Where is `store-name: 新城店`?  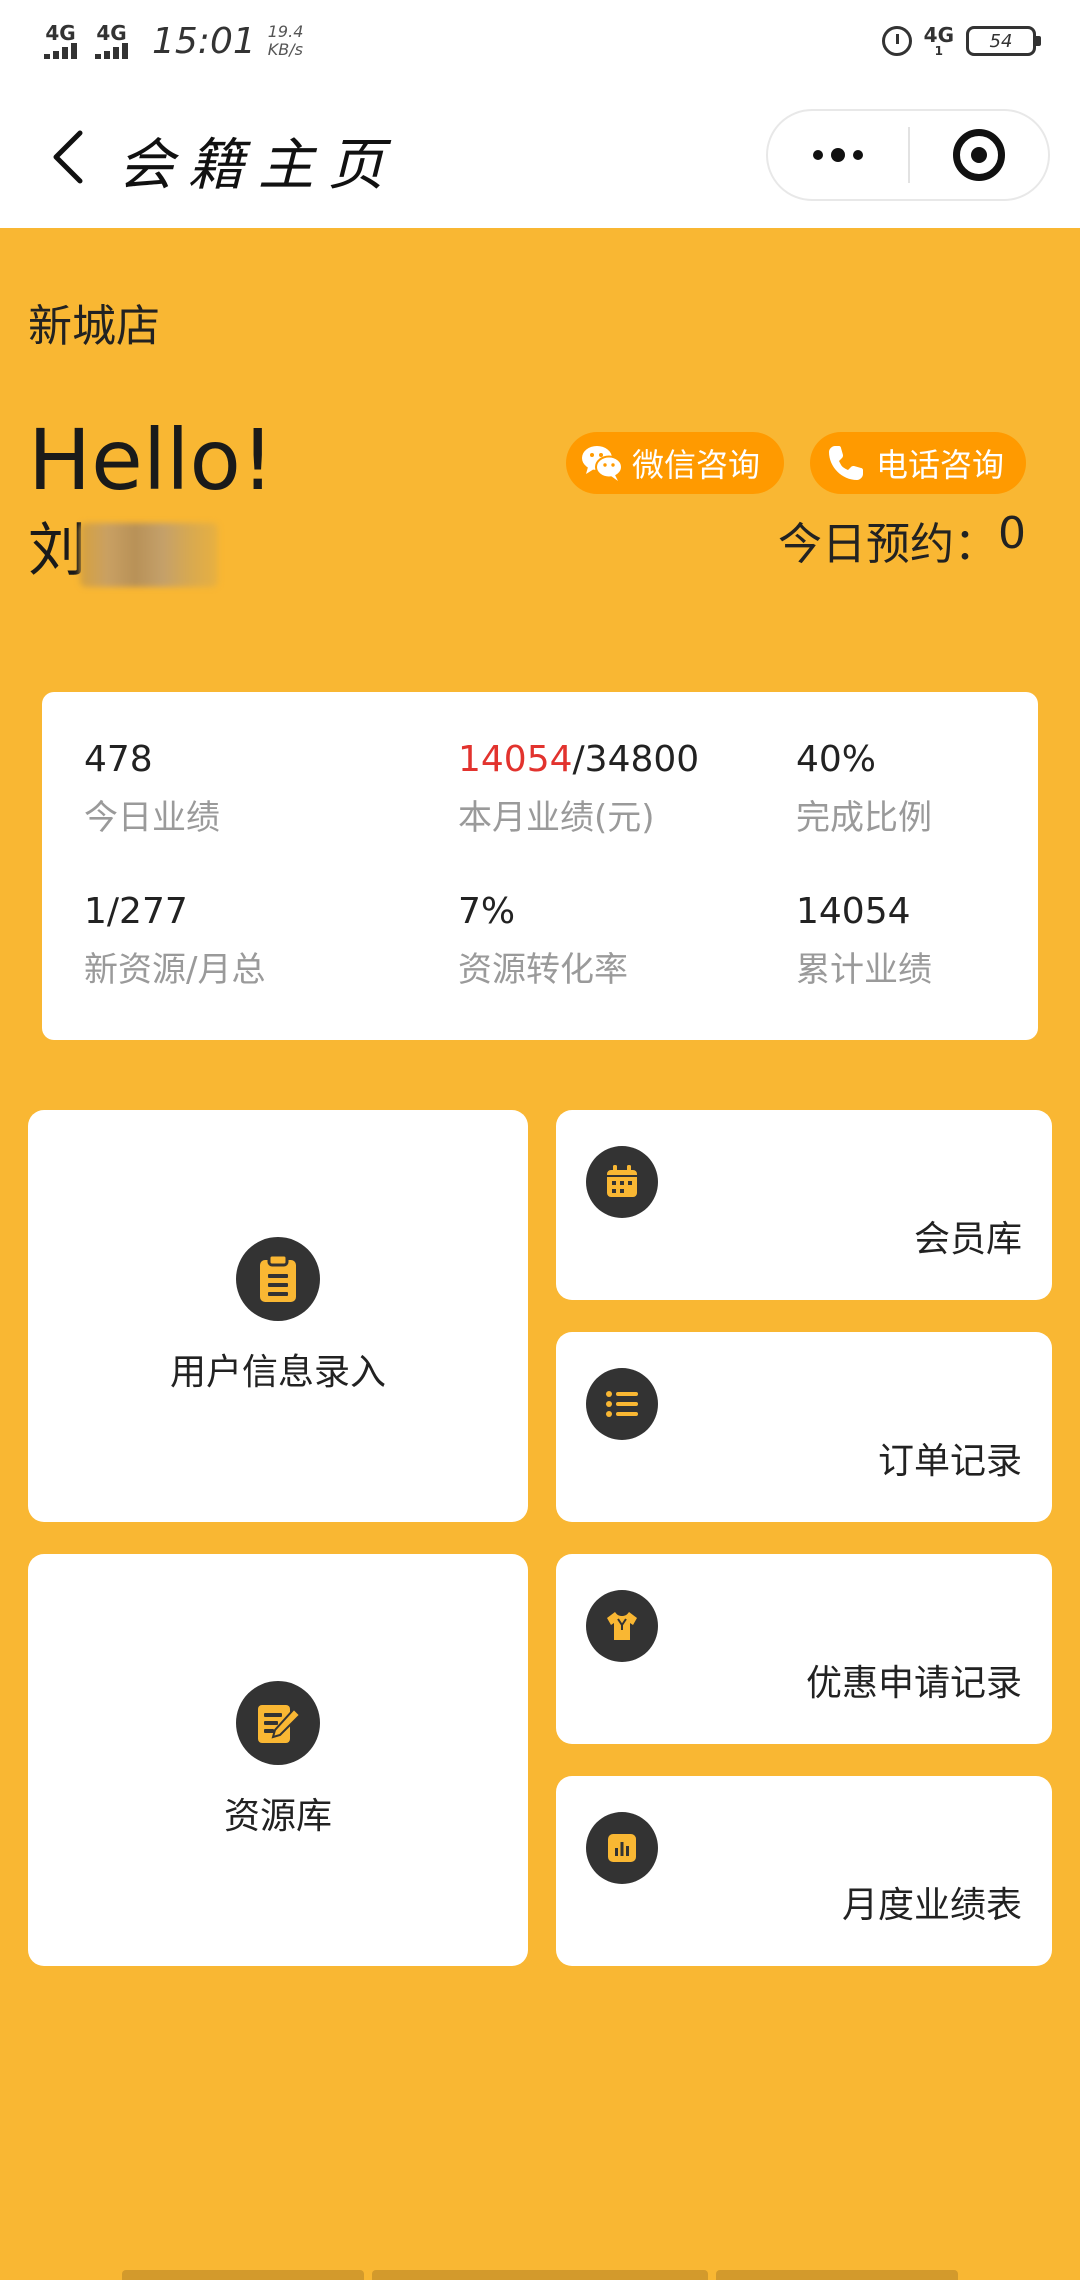
store-name: 新城店 is located at coordinates (94, 326).